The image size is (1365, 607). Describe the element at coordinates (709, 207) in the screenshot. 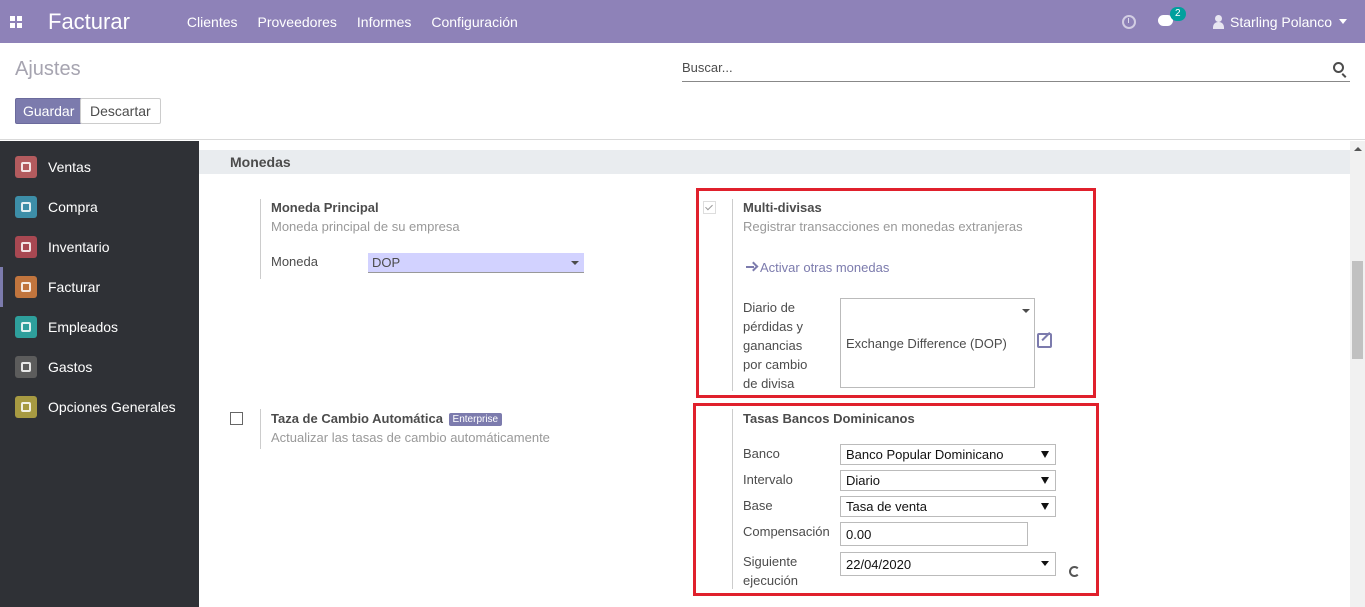

I see `multi-currency-checkbox` at that location.